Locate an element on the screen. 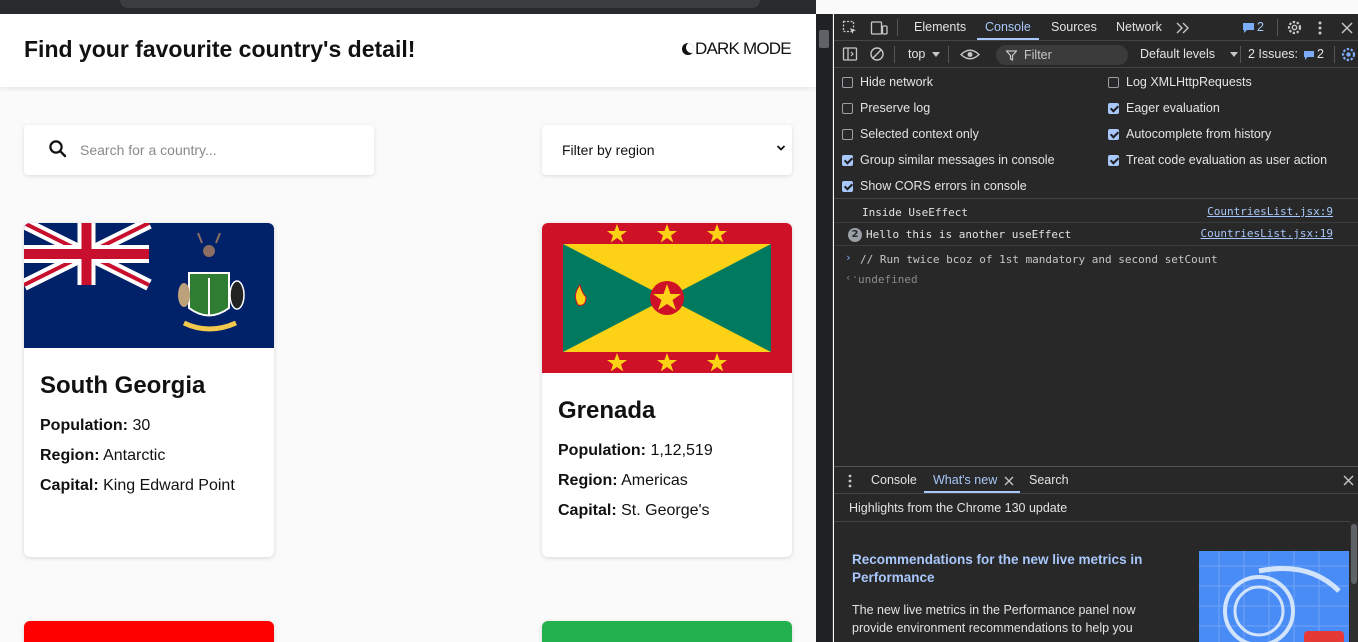 This screenshot has height=642, width=1358. panel-splitter is located at coordinates (824, 328).